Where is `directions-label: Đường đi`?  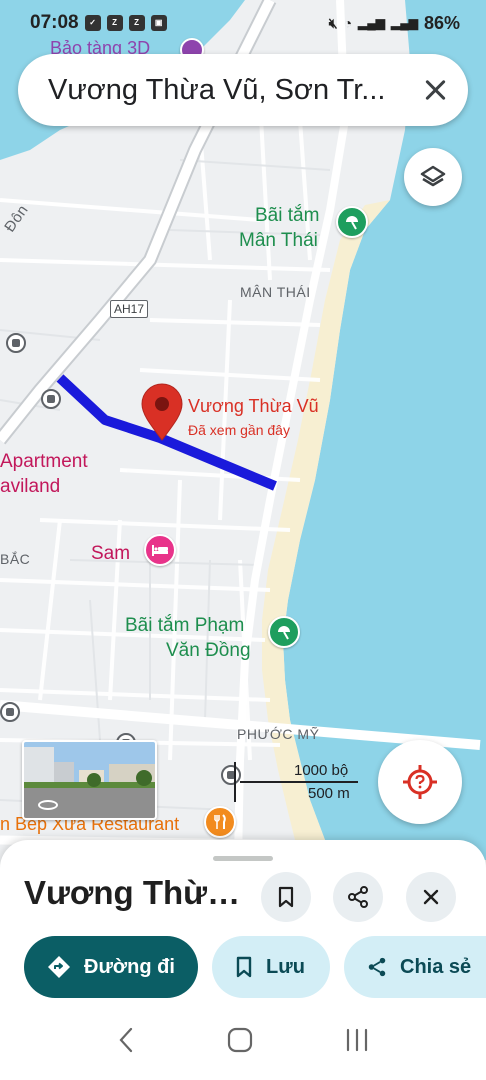
directions-label: Đường đi is located at coordinates (129, 966).